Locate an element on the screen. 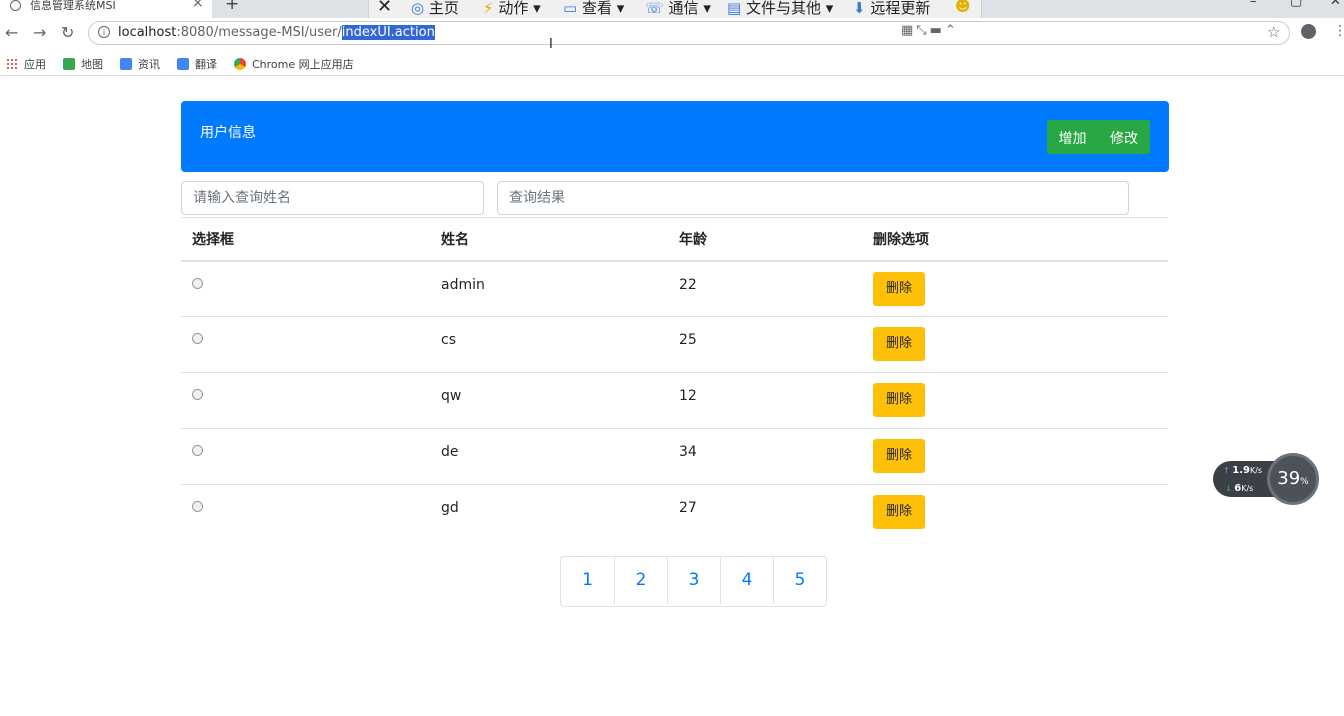 The height and width of the screenshot is (716, 1344). user-name: de is located at coordinates (450, 452).